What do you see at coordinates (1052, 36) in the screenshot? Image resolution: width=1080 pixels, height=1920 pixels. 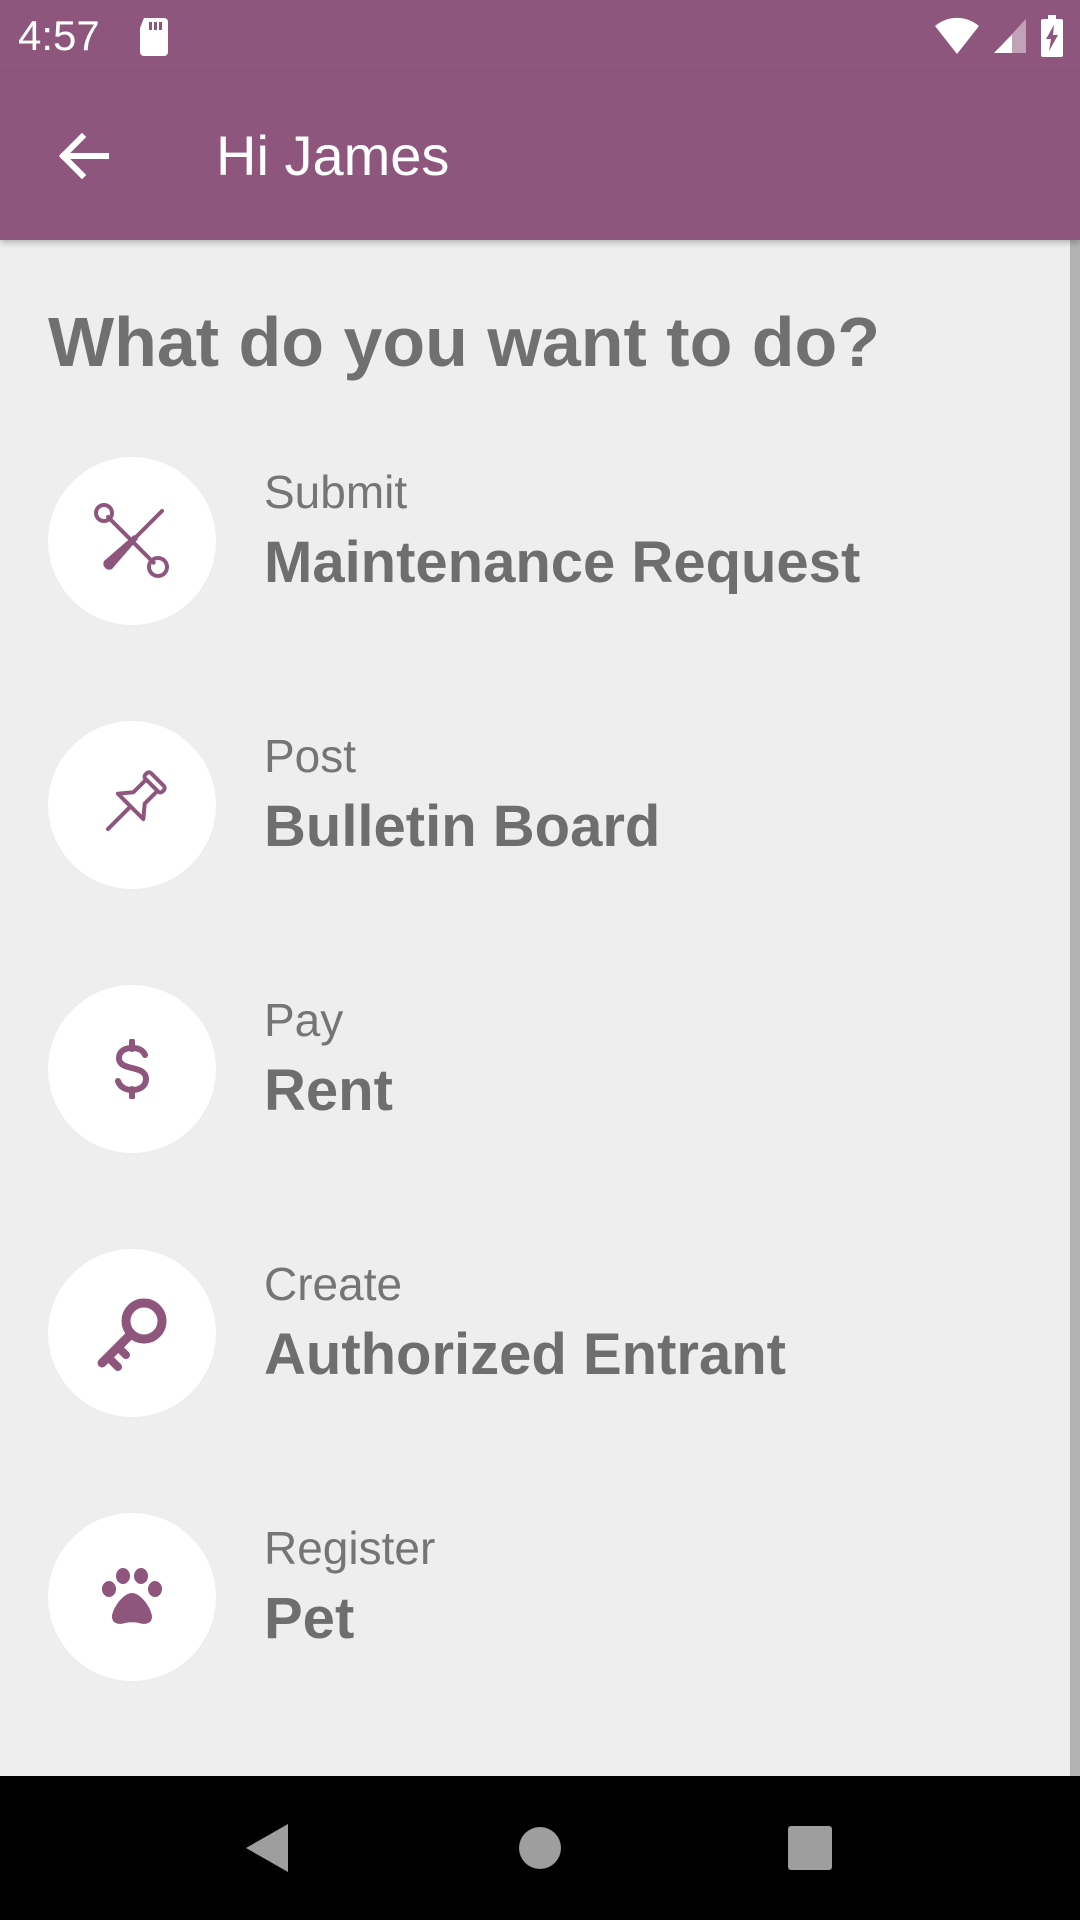 I see `battery-charging-icon` at bounding box center [1052, 36].